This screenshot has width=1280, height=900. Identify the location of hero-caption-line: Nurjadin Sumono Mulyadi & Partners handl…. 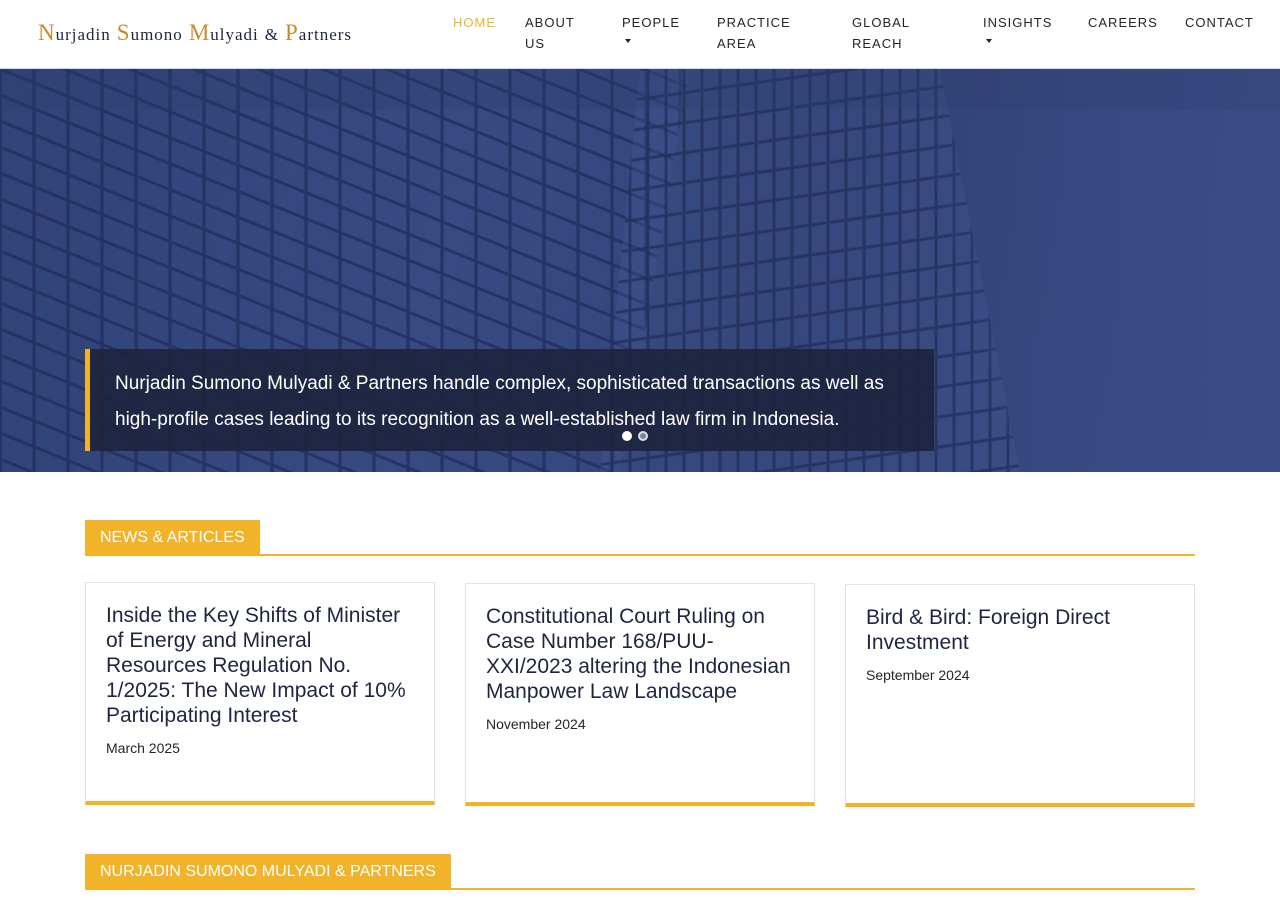
(499, 383).